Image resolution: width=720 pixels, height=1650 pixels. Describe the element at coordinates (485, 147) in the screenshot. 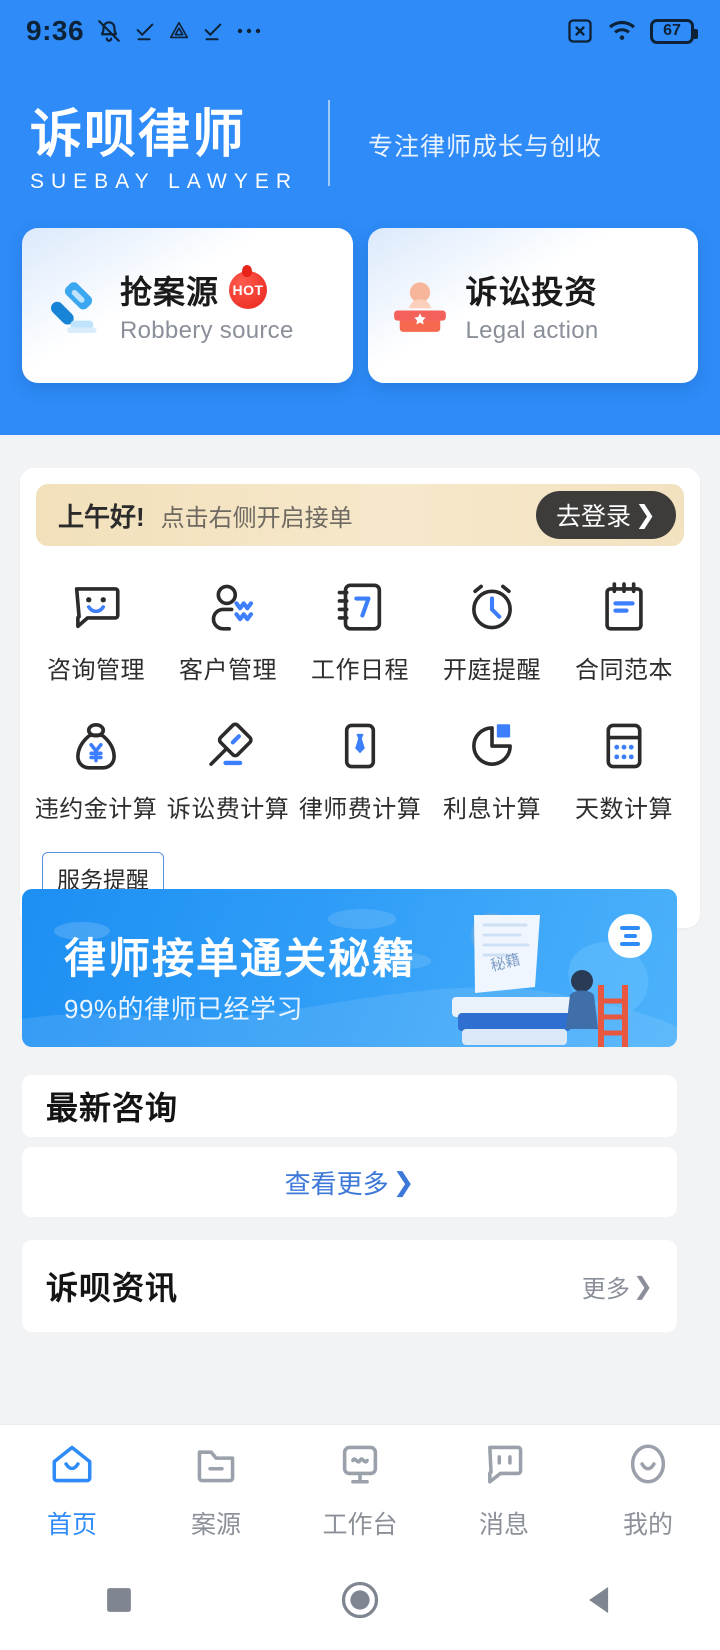

I see `brand-tagline: 专注律师成长与创收` at that location.